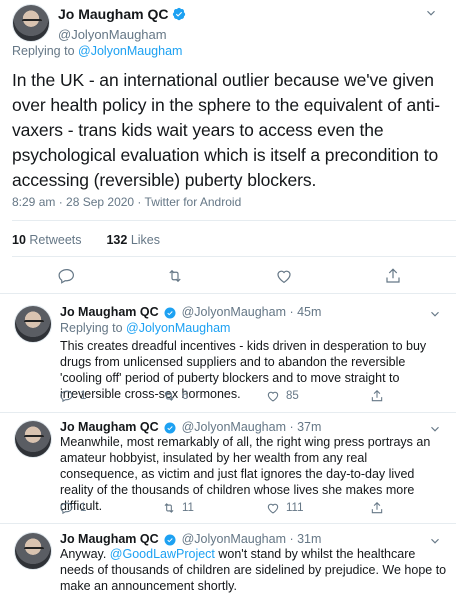  What do you see at coordinates (145, 240) in the screenshot?
I see `likes-label: Likes` at bounding box center [145, 240].